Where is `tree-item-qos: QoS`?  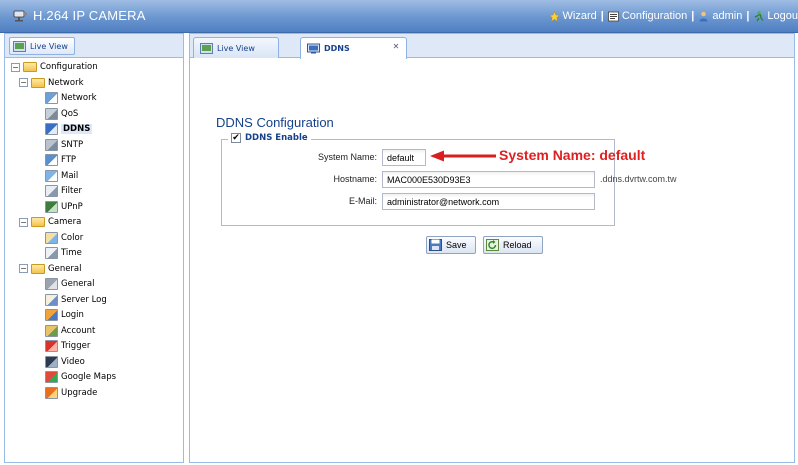 tree-item-qos: QoS is located at coordinates (61, 114).